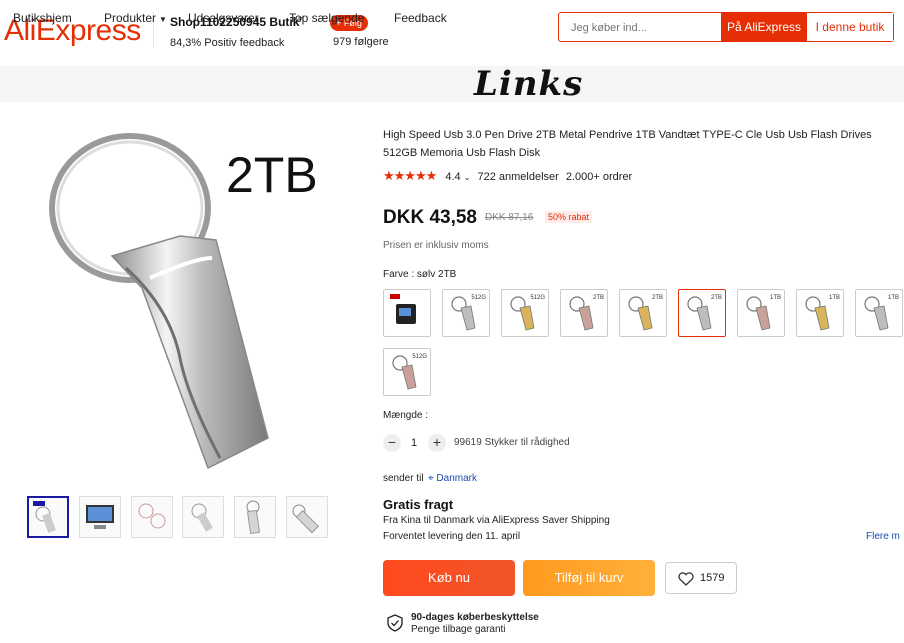 The height and width of the screenshot is (643, 904). Describe the element at coordinates (764, 27) in the screenshot. I see `search-aliexpress-button: På AliExpress` at that location.